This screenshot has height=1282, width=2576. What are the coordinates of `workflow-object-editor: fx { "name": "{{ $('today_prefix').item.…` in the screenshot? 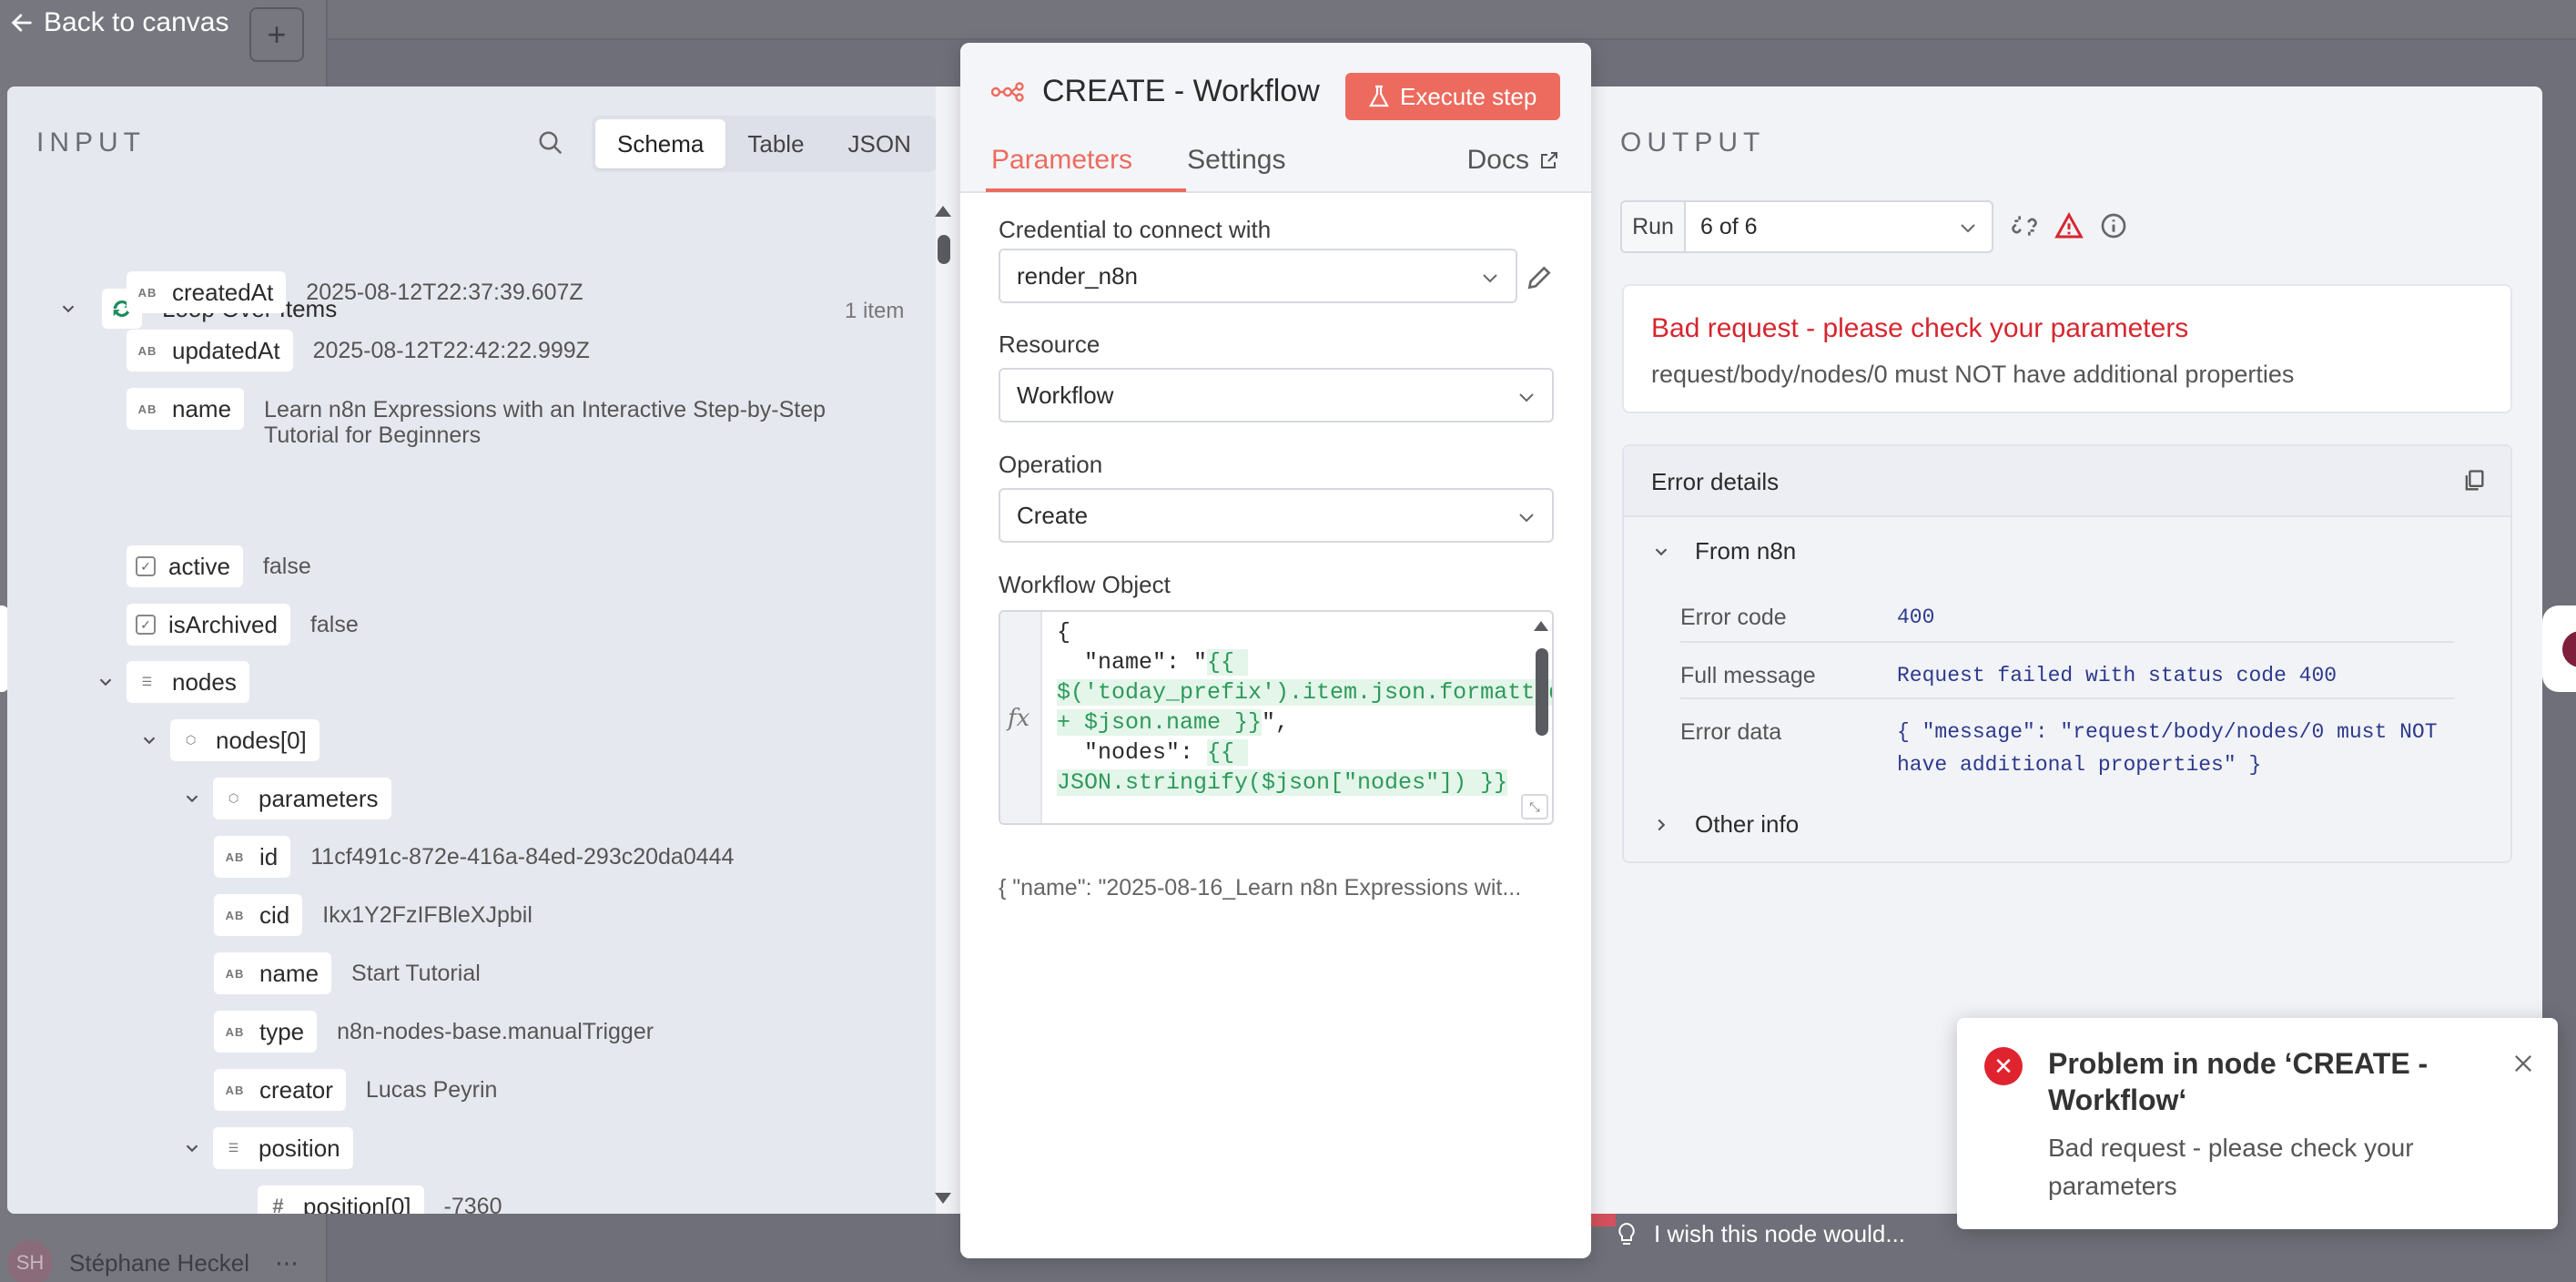 It's located at (1276, 717).